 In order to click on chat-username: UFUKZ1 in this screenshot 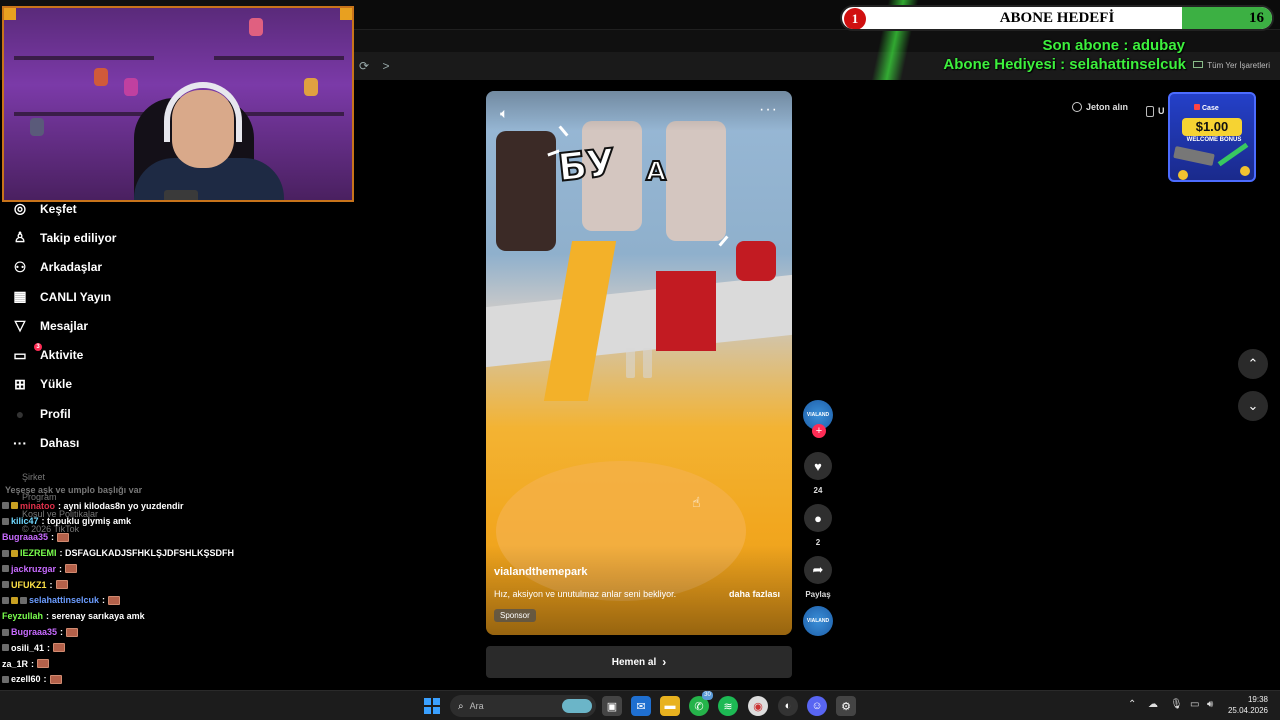, I will do `click(29, 585)`.